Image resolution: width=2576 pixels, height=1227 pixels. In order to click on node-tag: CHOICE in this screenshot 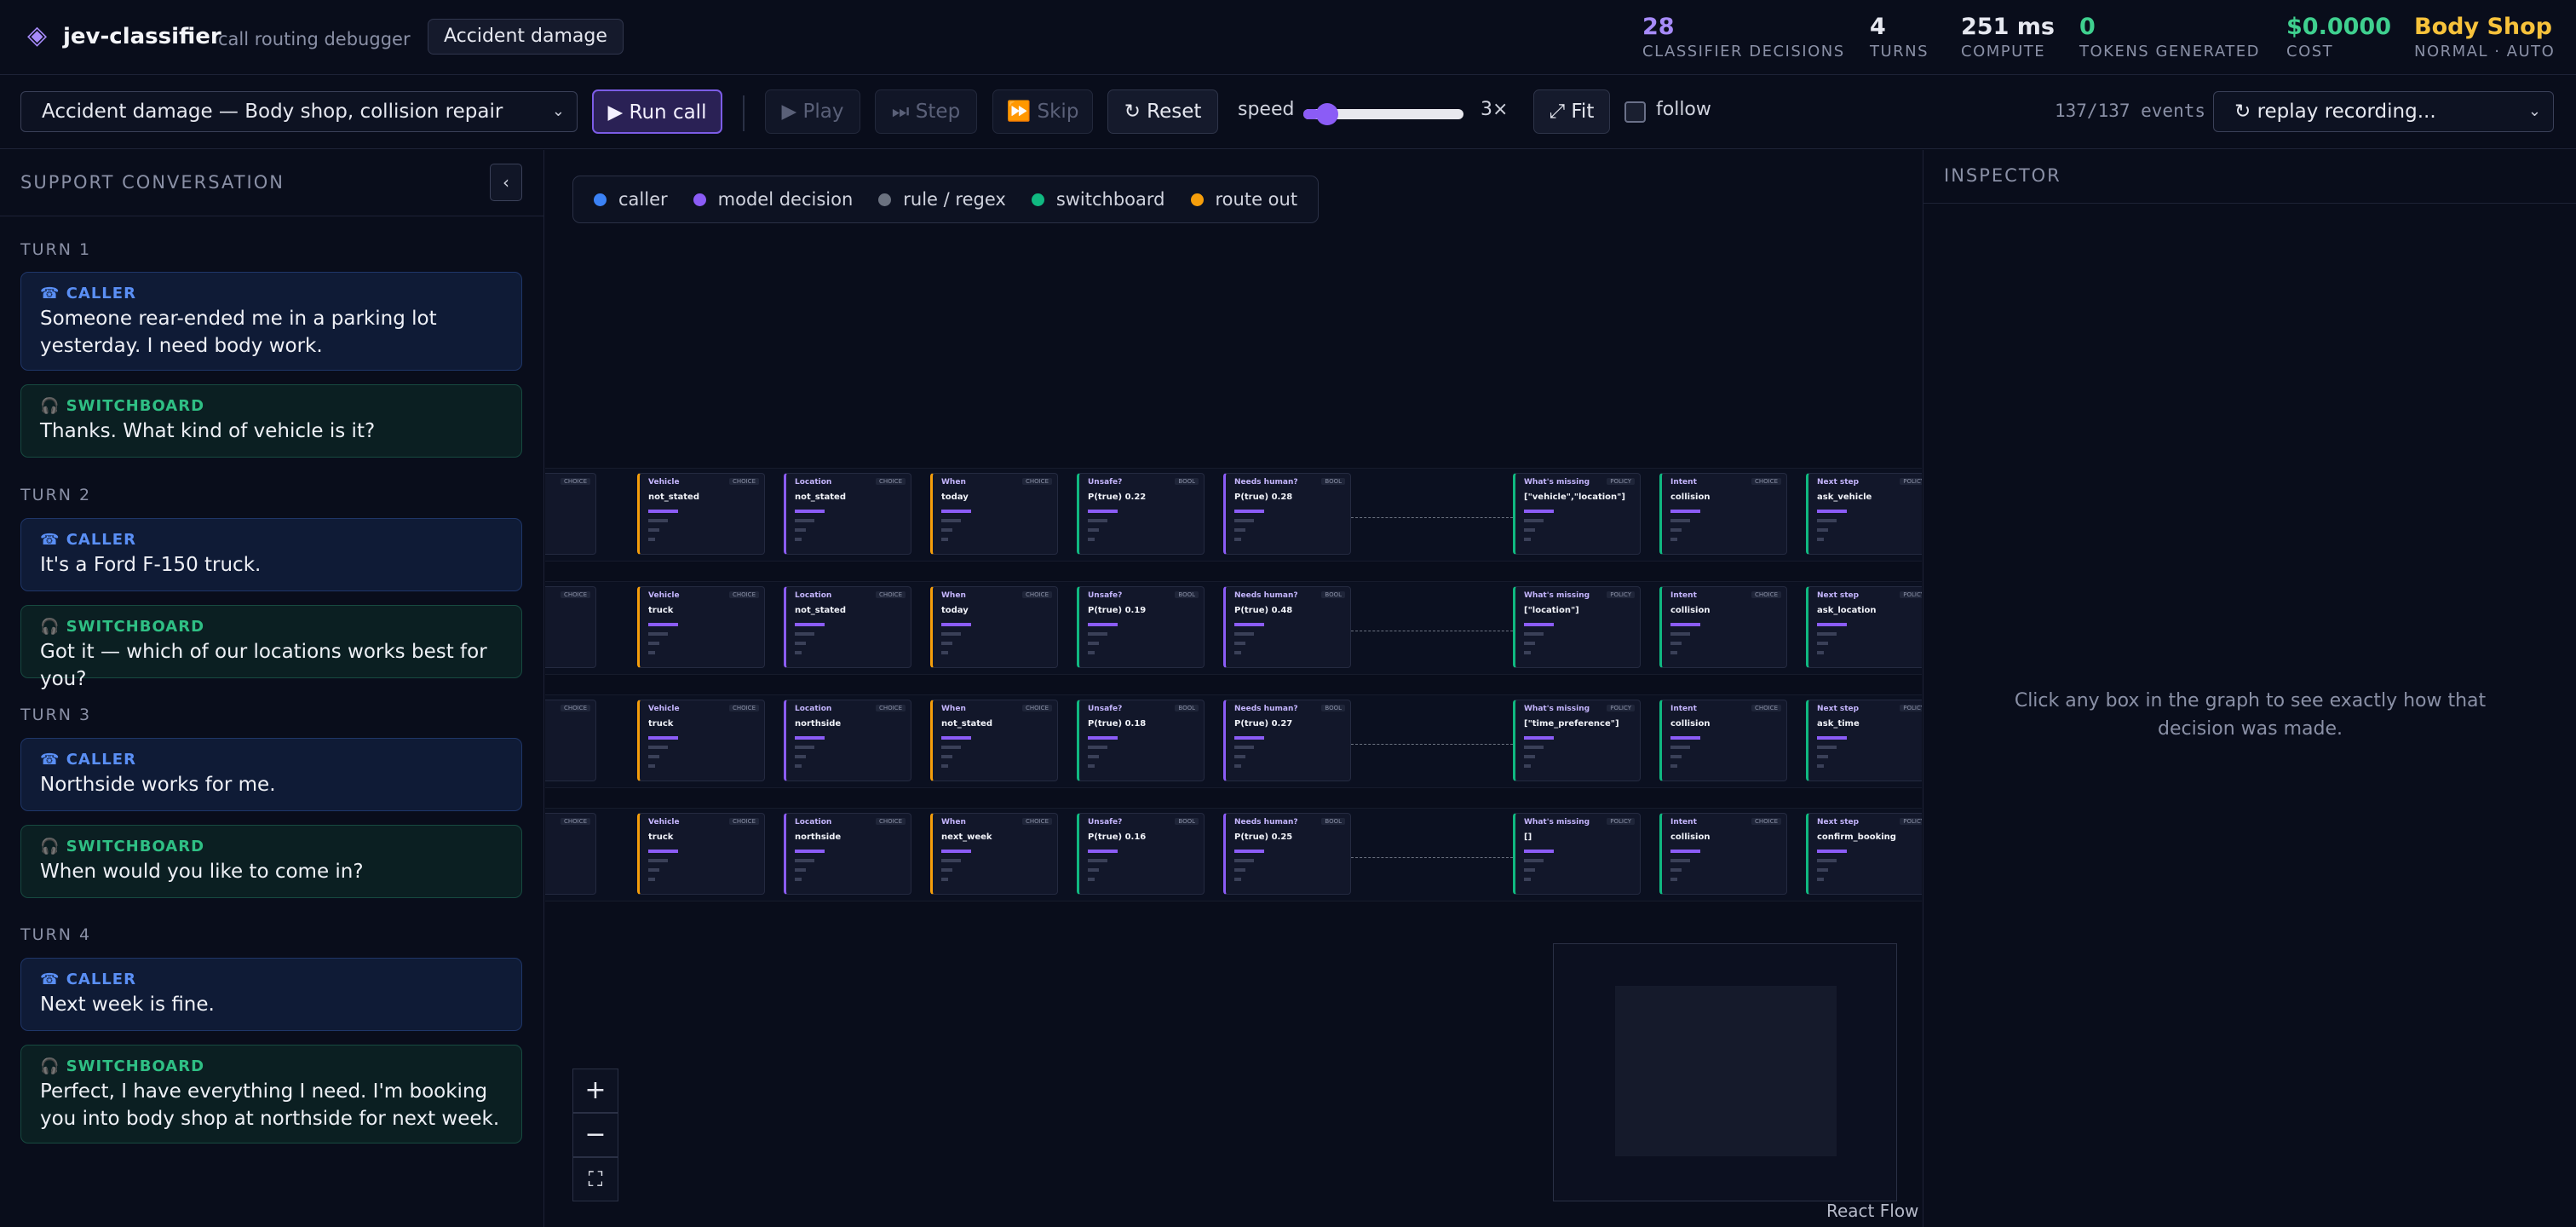, I will do `click(1766, 708)`.